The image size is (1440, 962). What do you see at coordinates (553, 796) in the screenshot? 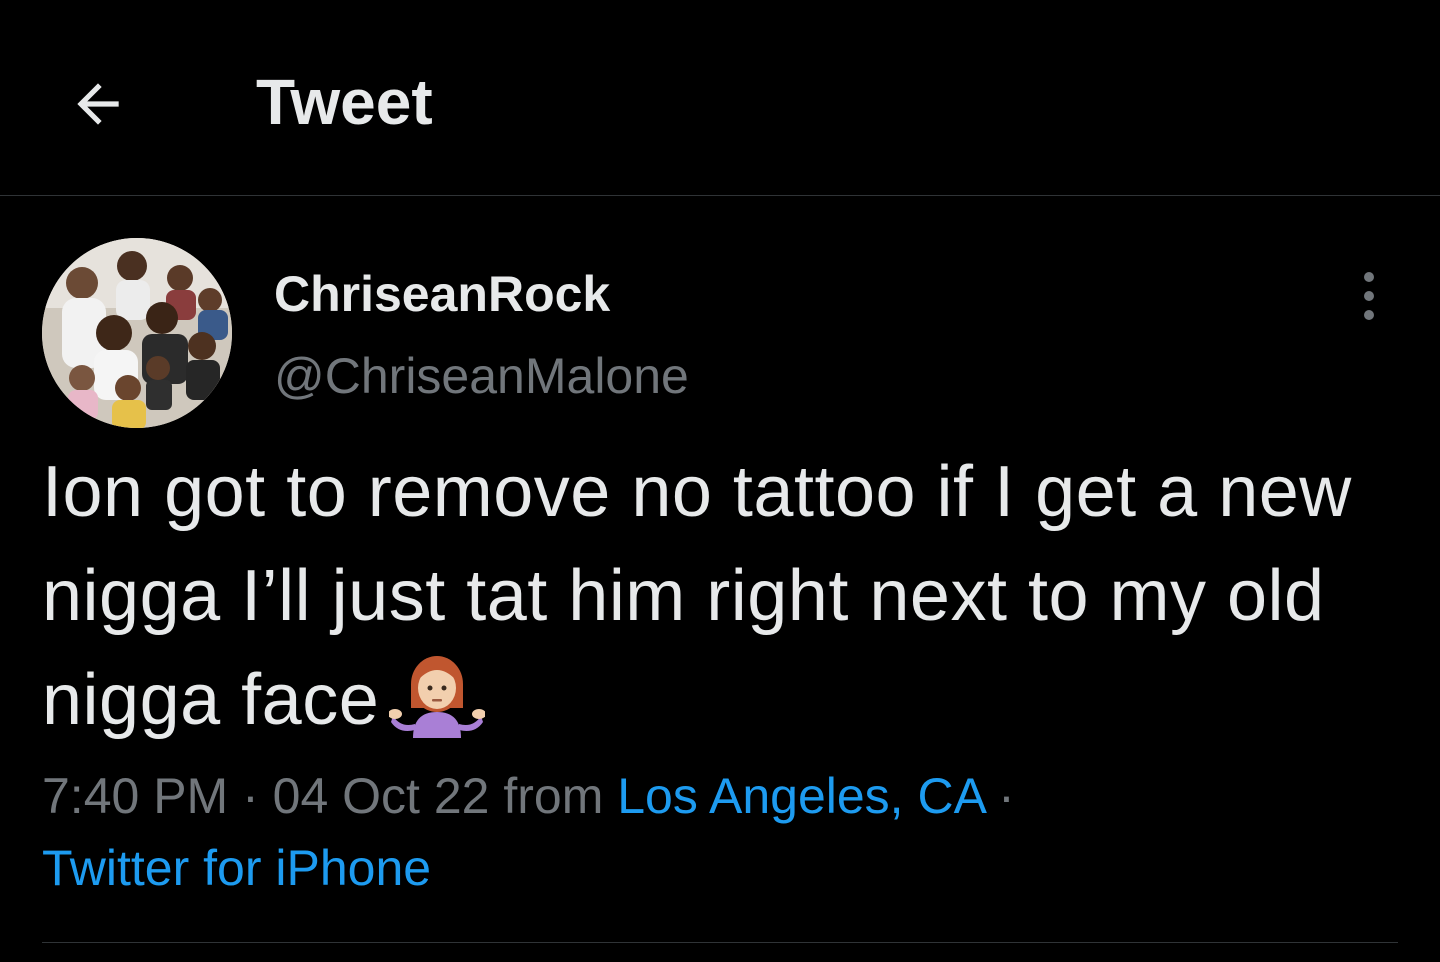
I see `meta-from: from` at bounding box center [553, 796].